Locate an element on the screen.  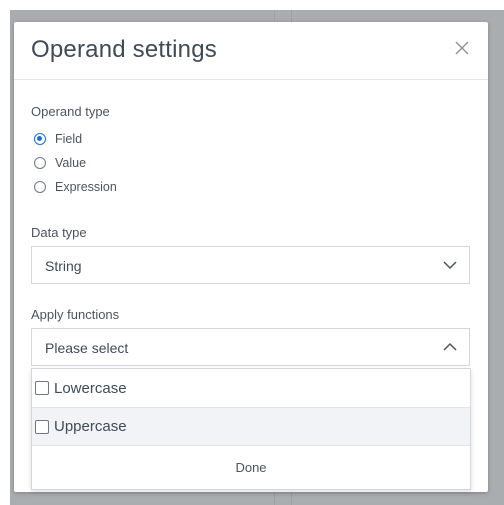
option-uppercase: Uppercase is located at coordinates (251, 426).